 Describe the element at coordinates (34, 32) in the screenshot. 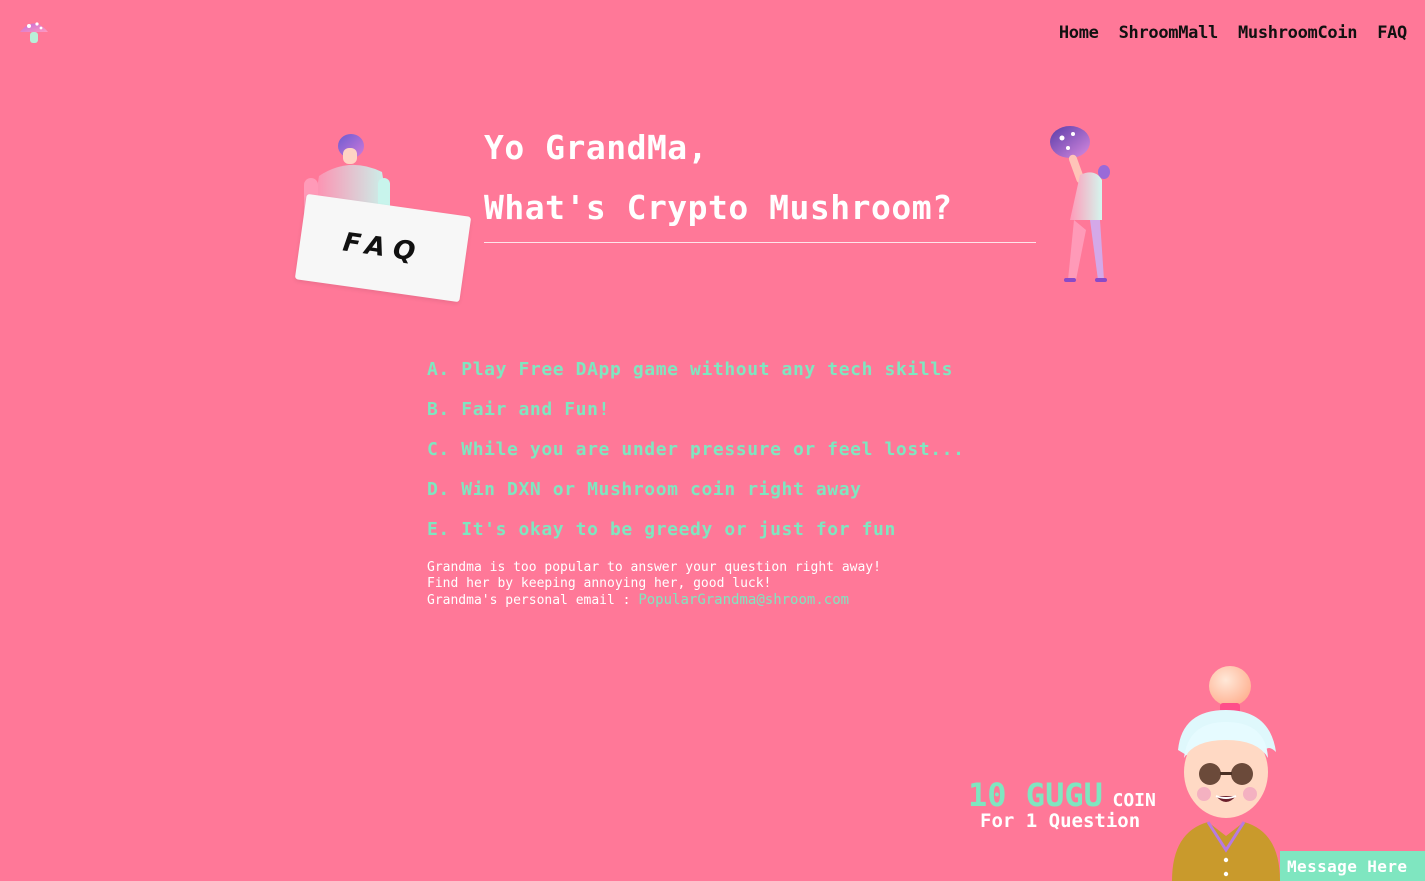

I see `mushroom-logo-icon` at that location.